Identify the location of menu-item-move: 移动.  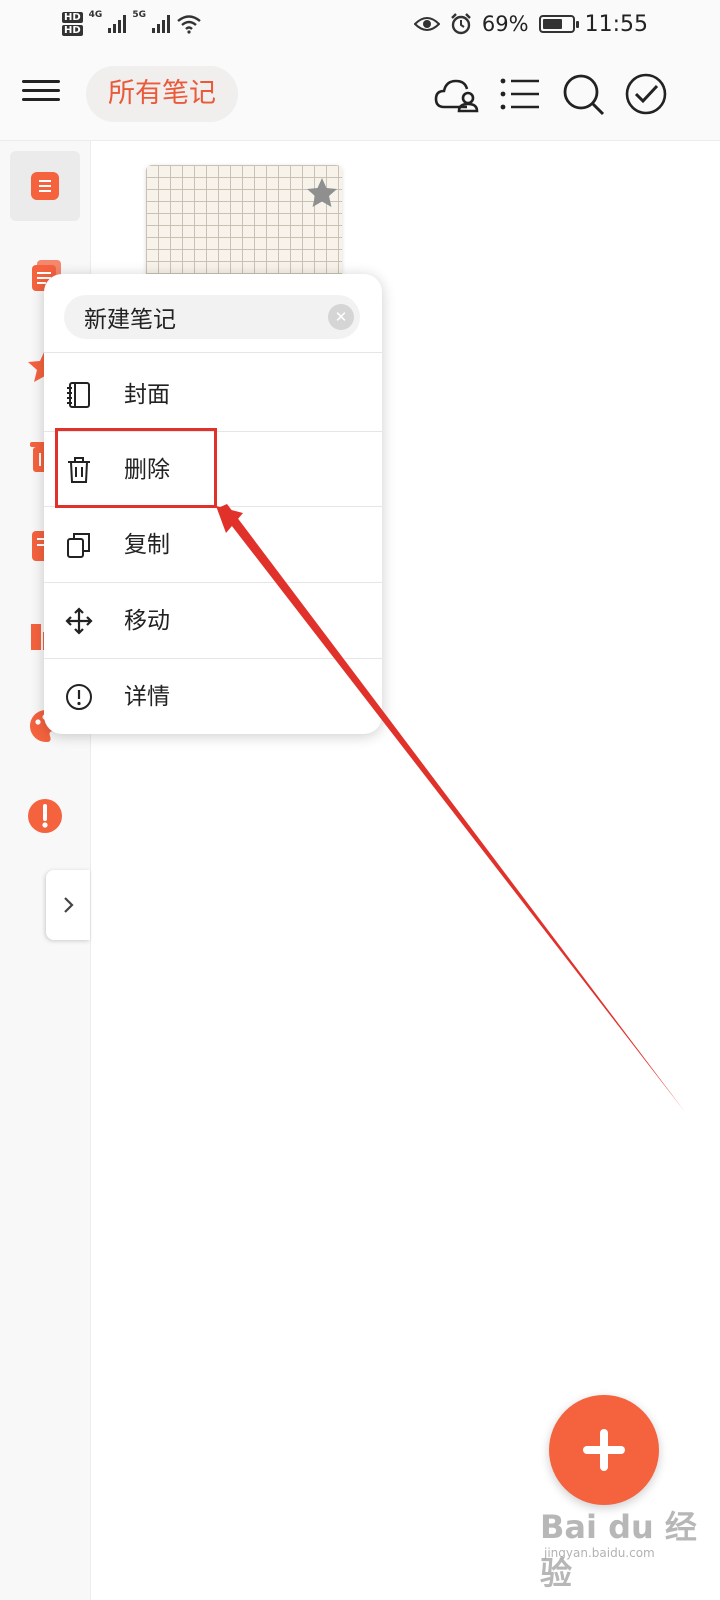
(213, 621).